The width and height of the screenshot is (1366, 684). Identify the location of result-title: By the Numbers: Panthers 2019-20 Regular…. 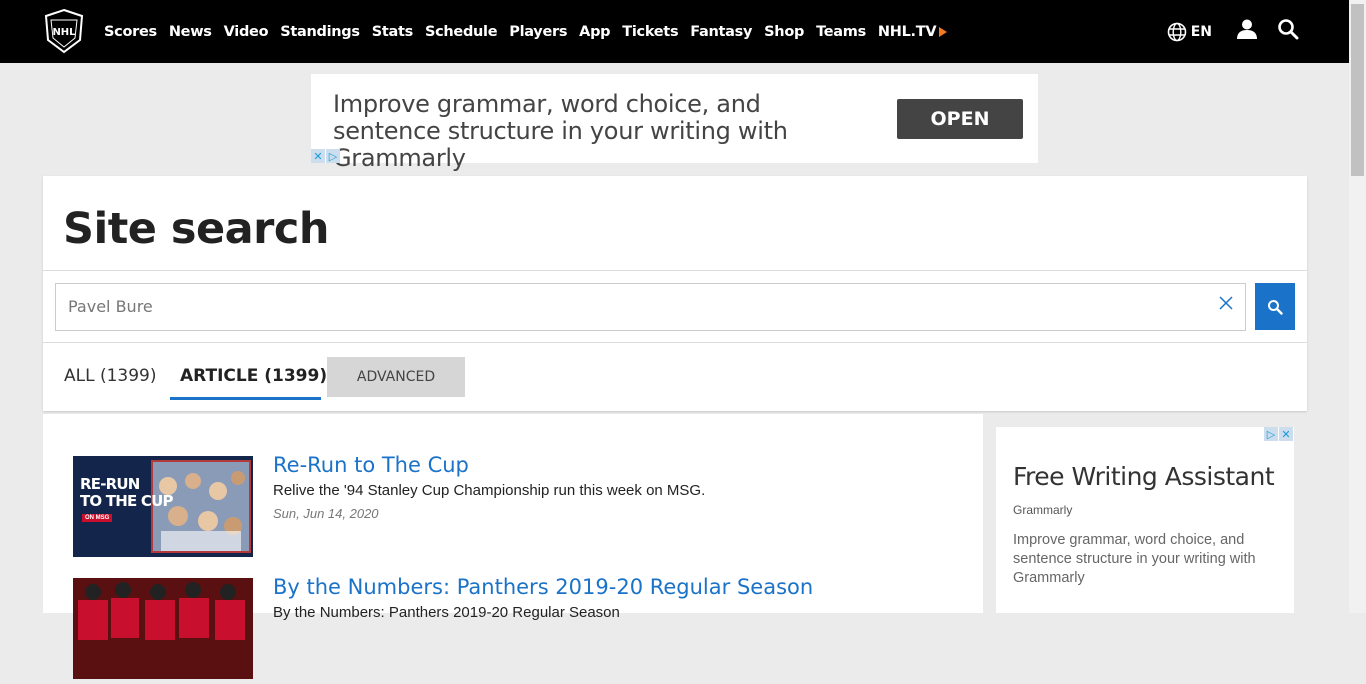
(543, 587).